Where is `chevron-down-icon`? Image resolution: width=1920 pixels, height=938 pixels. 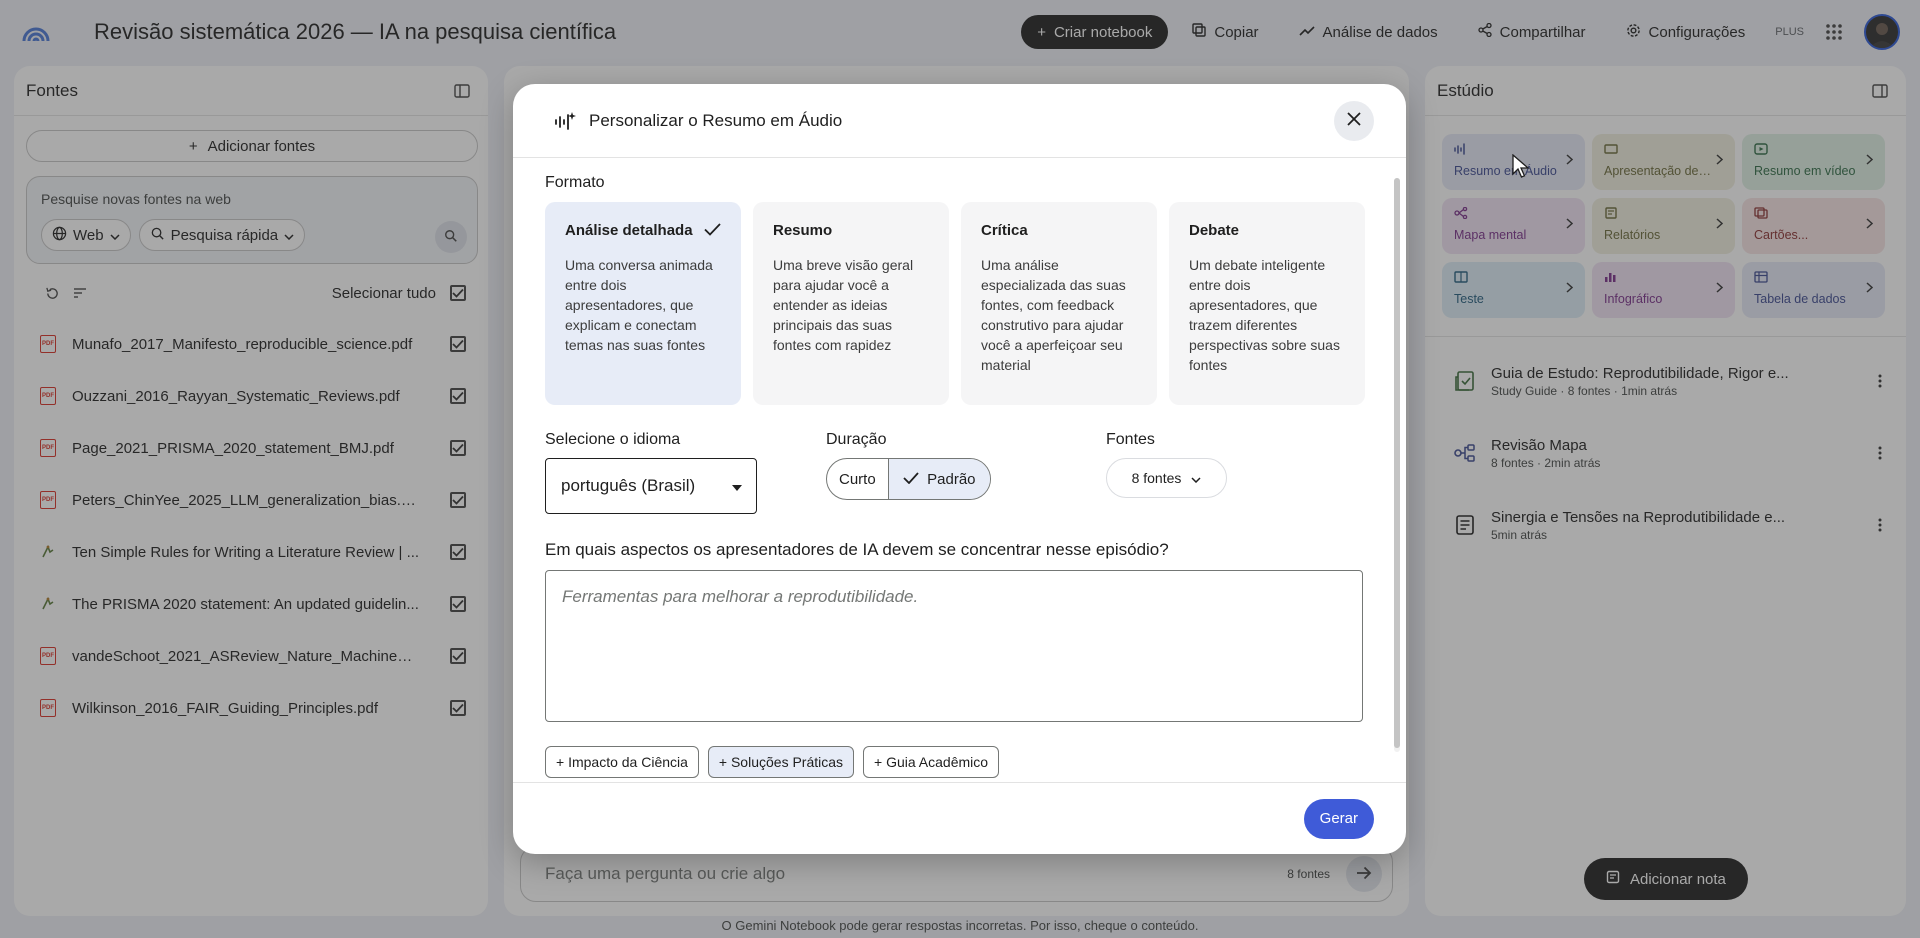 chevron-down-icon is located at coordinates (1196, 478).